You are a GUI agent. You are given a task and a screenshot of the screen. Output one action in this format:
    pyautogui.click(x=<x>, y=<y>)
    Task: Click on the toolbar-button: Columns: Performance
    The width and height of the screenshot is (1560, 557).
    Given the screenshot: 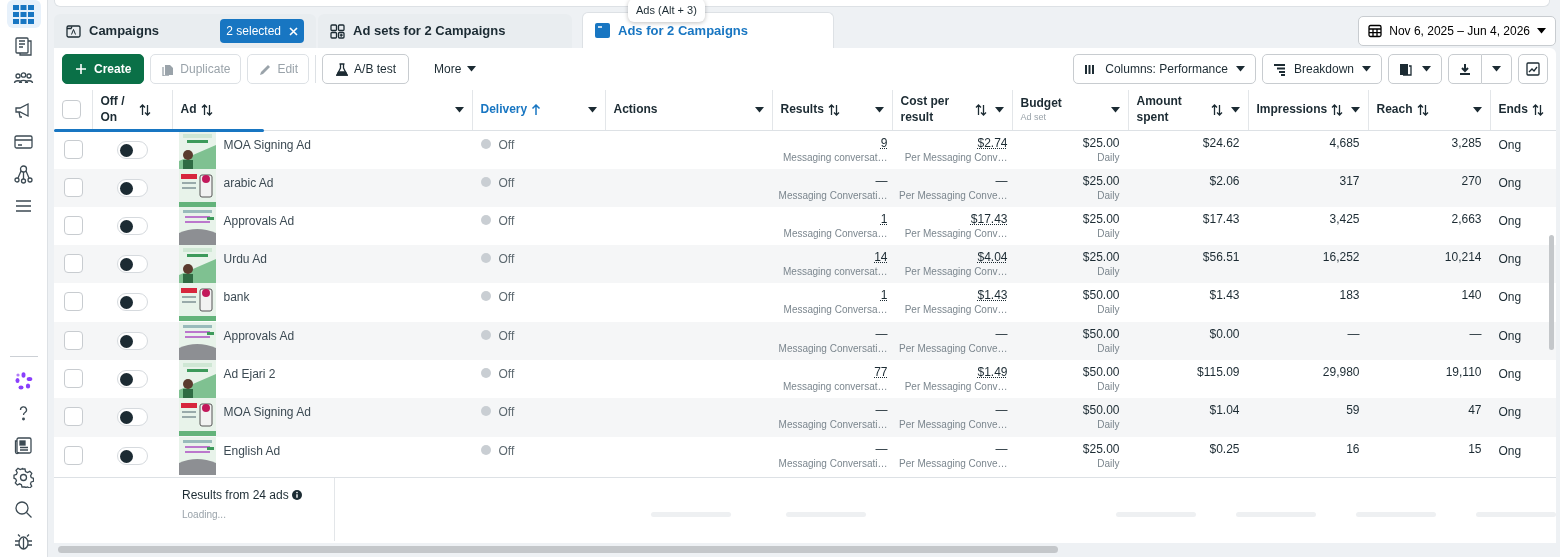 What is the action you would take?
    pyautogui.click(x=1164, y=69)
    